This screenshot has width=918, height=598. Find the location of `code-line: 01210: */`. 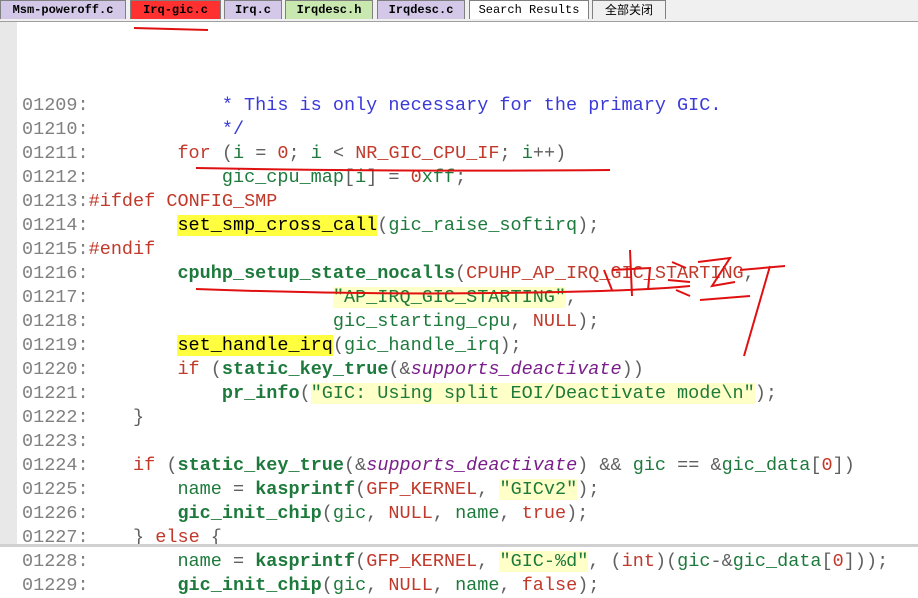

code-line: 01210: */ is located at coordinates (455, 130).